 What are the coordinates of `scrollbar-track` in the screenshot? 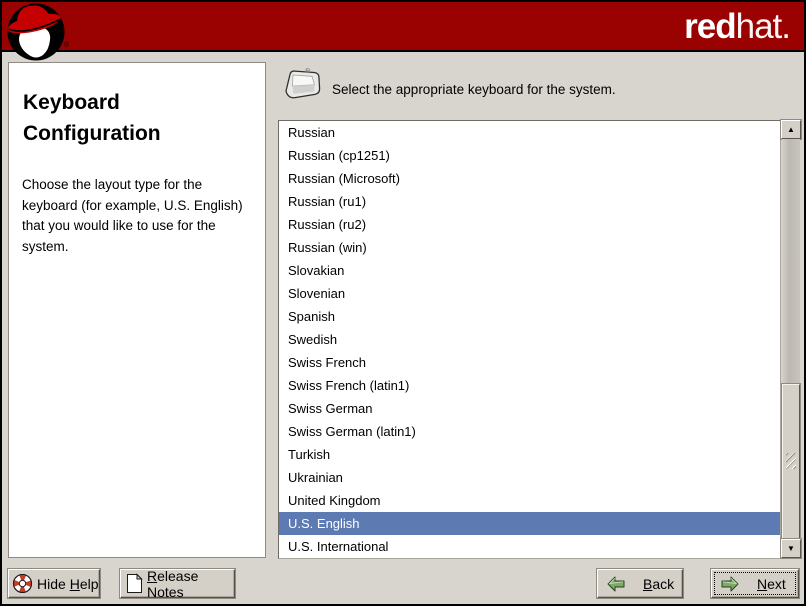 It's located at (791, 339).